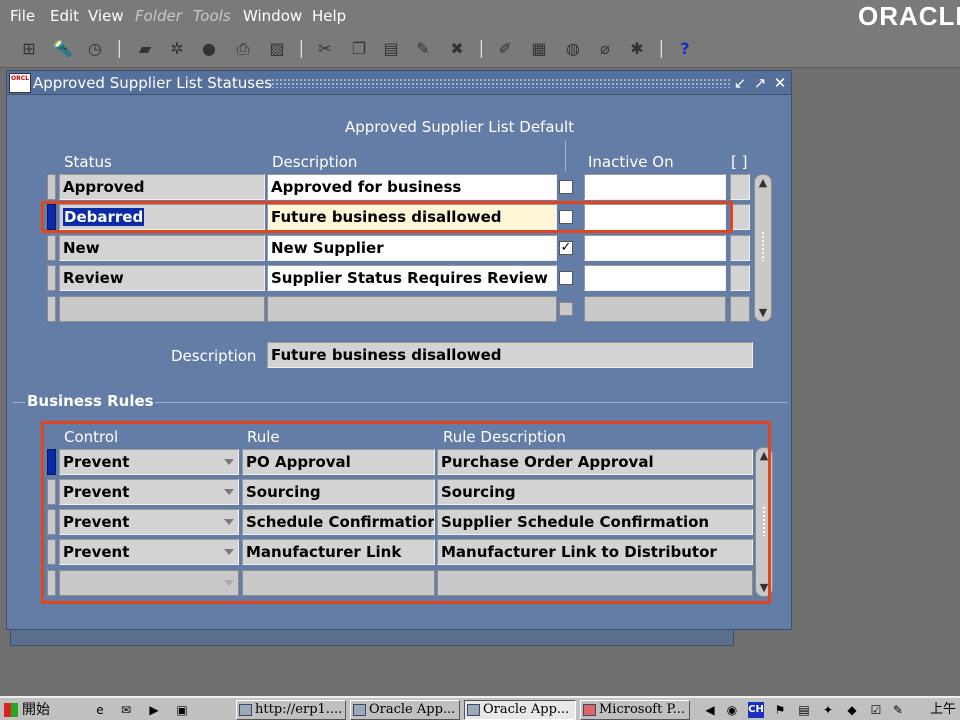 This screenshot has width=960, height=720. Describe the element at coordinates (852, 710) in the screenshot. I see `tray-app-icon: ◆` at that location.